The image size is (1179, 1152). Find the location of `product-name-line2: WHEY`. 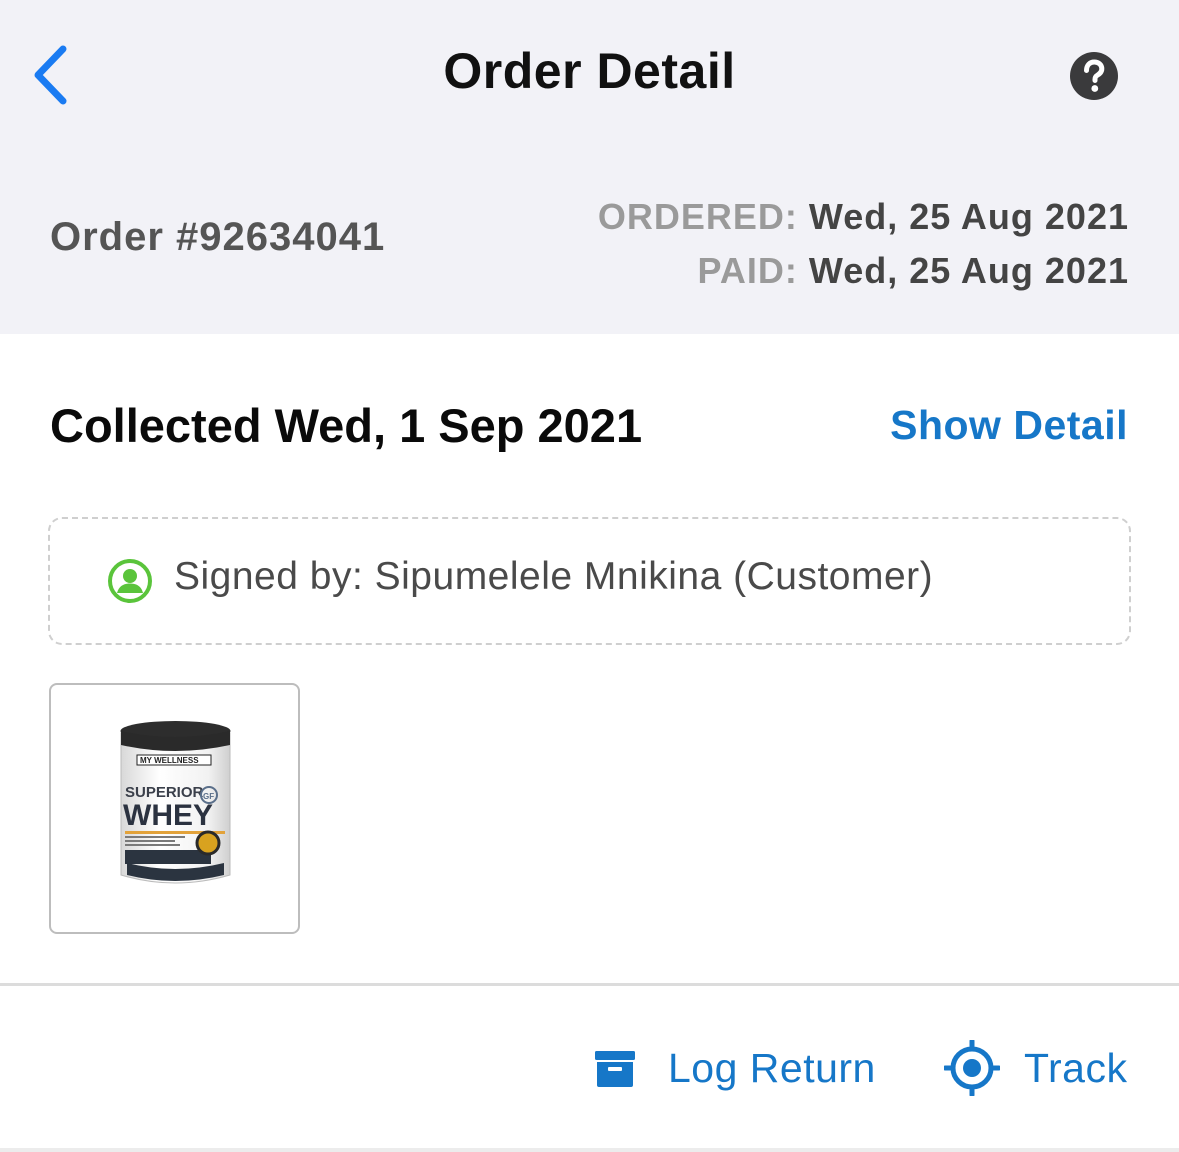

product-name-line2: WHEY is located at coordinates (168, 815).